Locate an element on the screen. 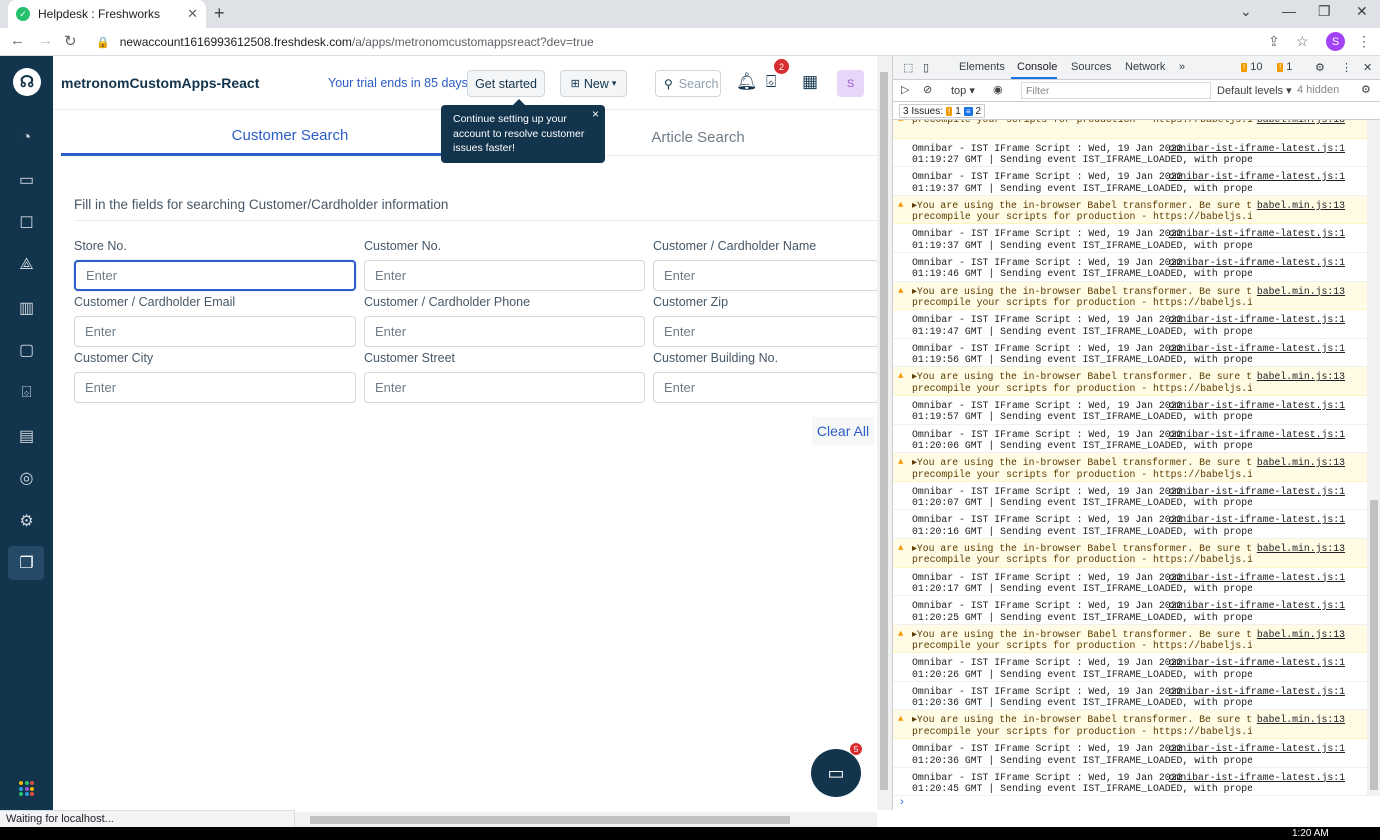 The height and width of the screenshot is (840, 1380). inspect-element-icon: ⬚ is located at coordinates (908, 67).